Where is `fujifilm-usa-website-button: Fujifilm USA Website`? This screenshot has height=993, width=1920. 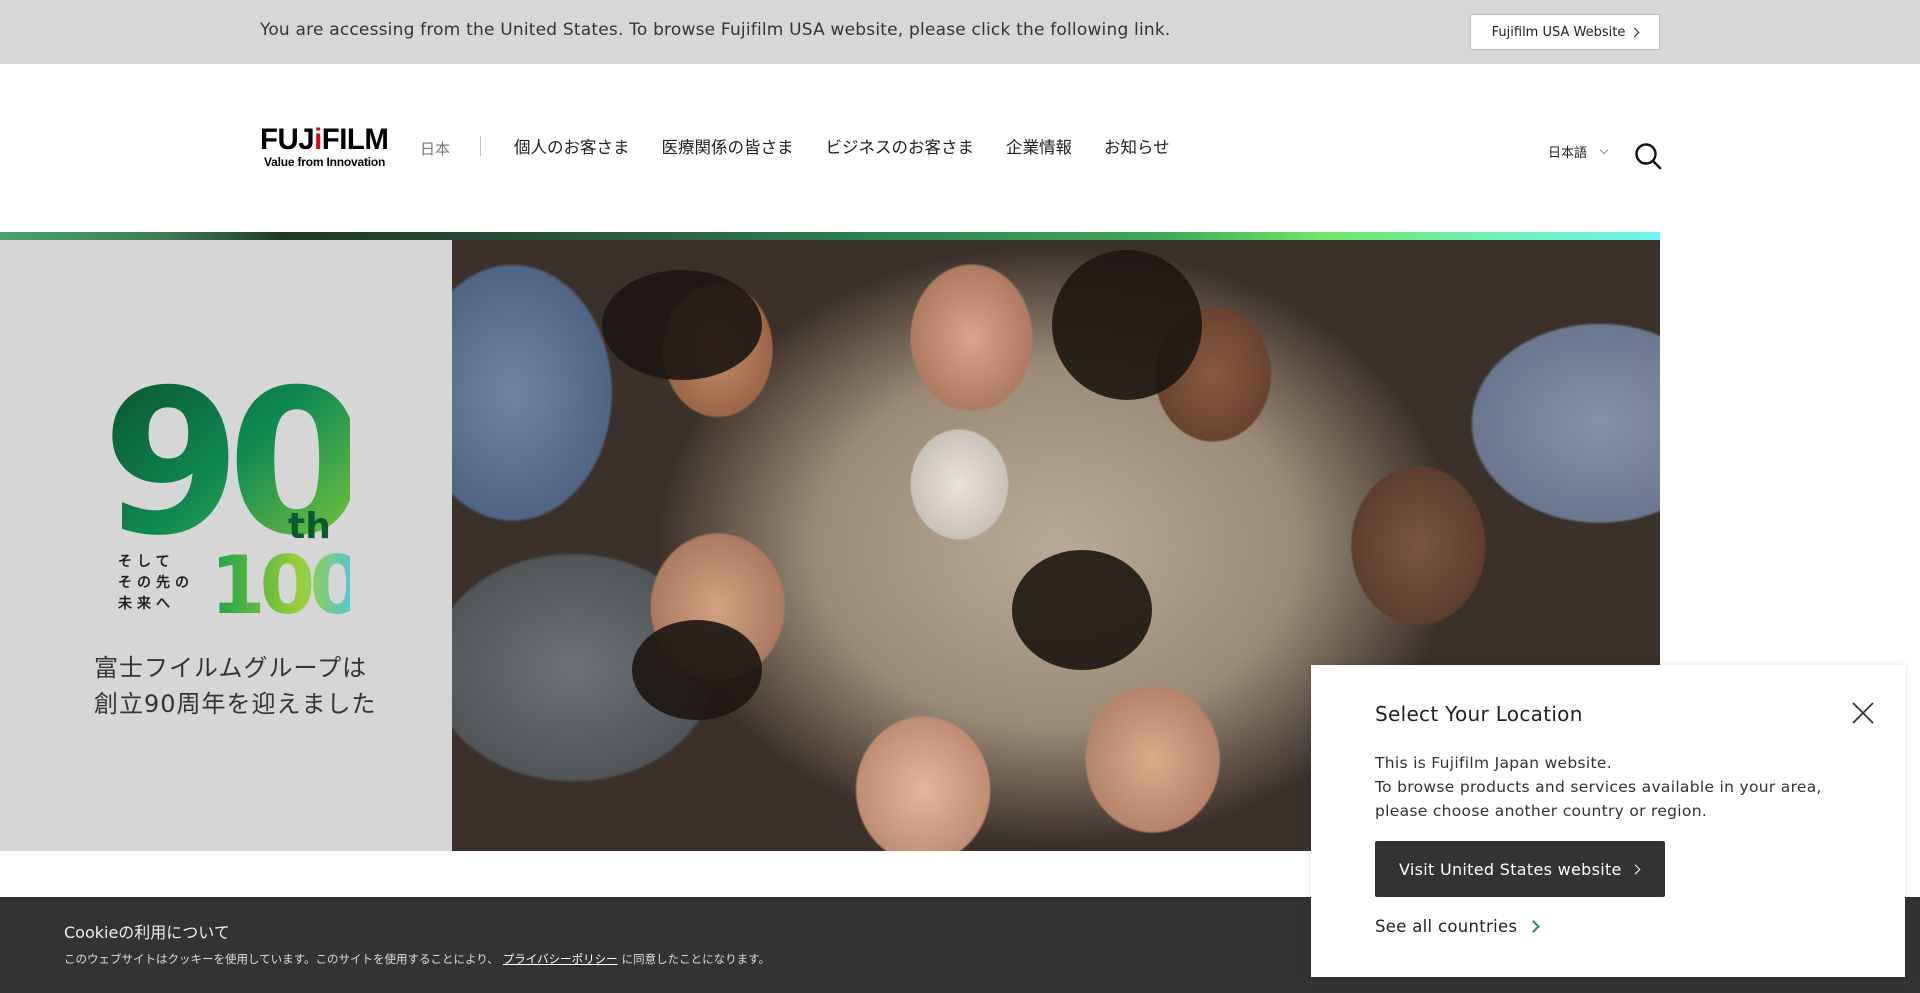
fujifilm-usa-website-button: Fujifilm USA Website is located at coordinates (1565, 32).